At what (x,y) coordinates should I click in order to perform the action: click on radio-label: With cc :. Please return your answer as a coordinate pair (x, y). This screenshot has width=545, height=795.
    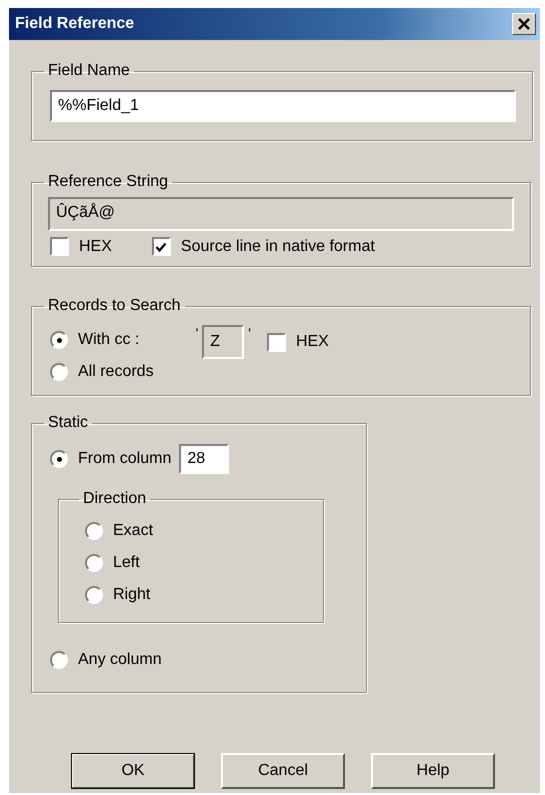
    Looking at the image, I should click on (109, 340).